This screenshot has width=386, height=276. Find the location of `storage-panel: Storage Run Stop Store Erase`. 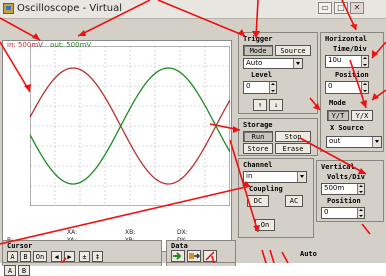

storage-panel: Storage Run Stop Store Erase is located at coordinates (278, 137).